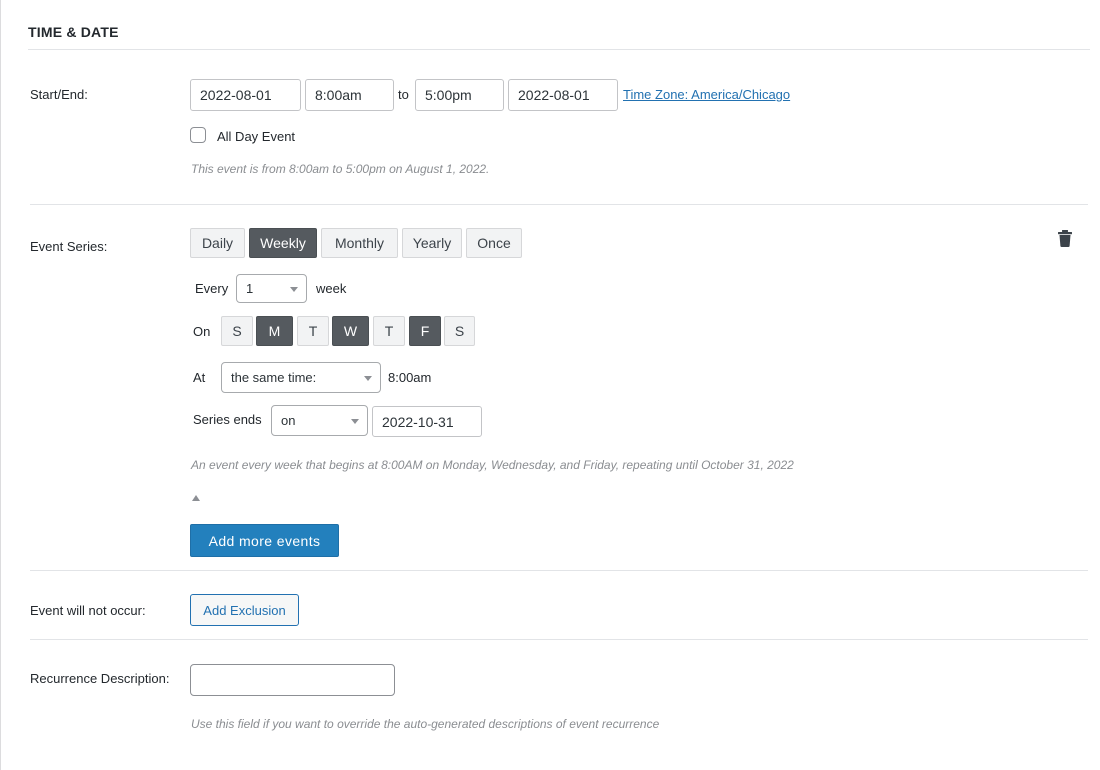 Image resolution: width=1100 pixels, height=770 pixels. Describe the element at coordinates (274, 331) in the screenshot. I see `day-monday-button: M` at that location.